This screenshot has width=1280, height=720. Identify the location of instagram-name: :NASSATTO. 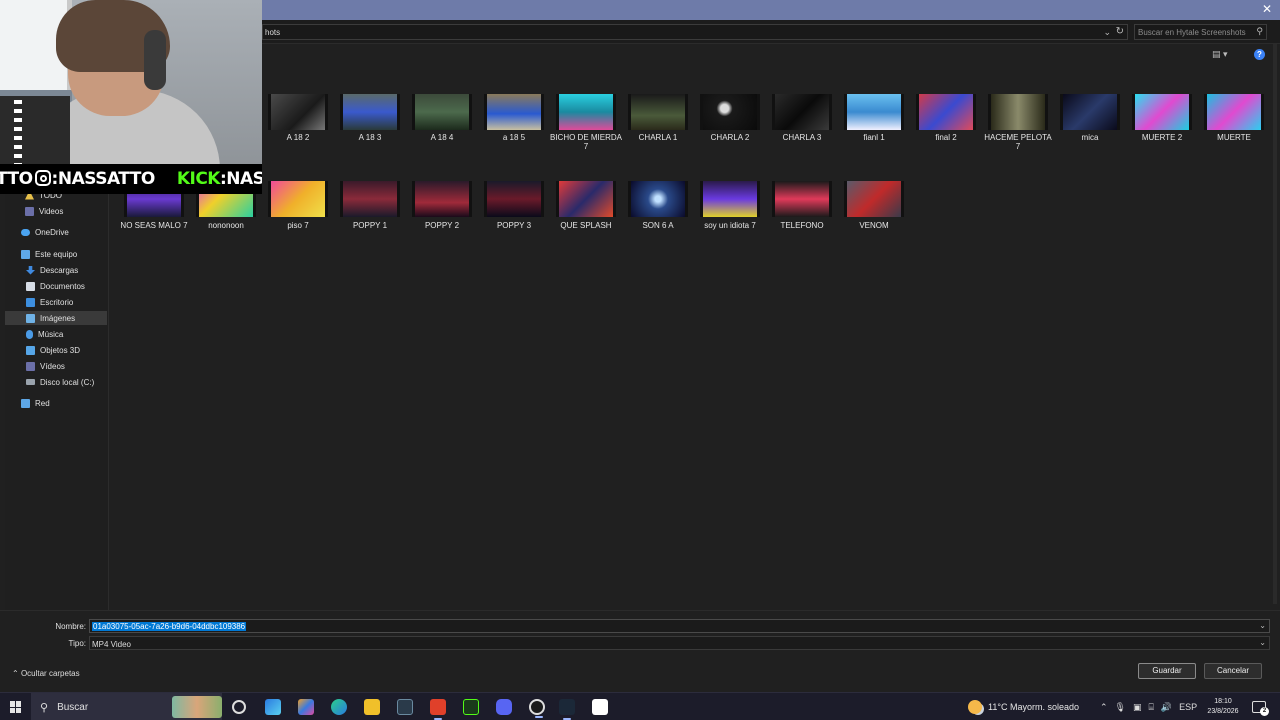
(103, 179).